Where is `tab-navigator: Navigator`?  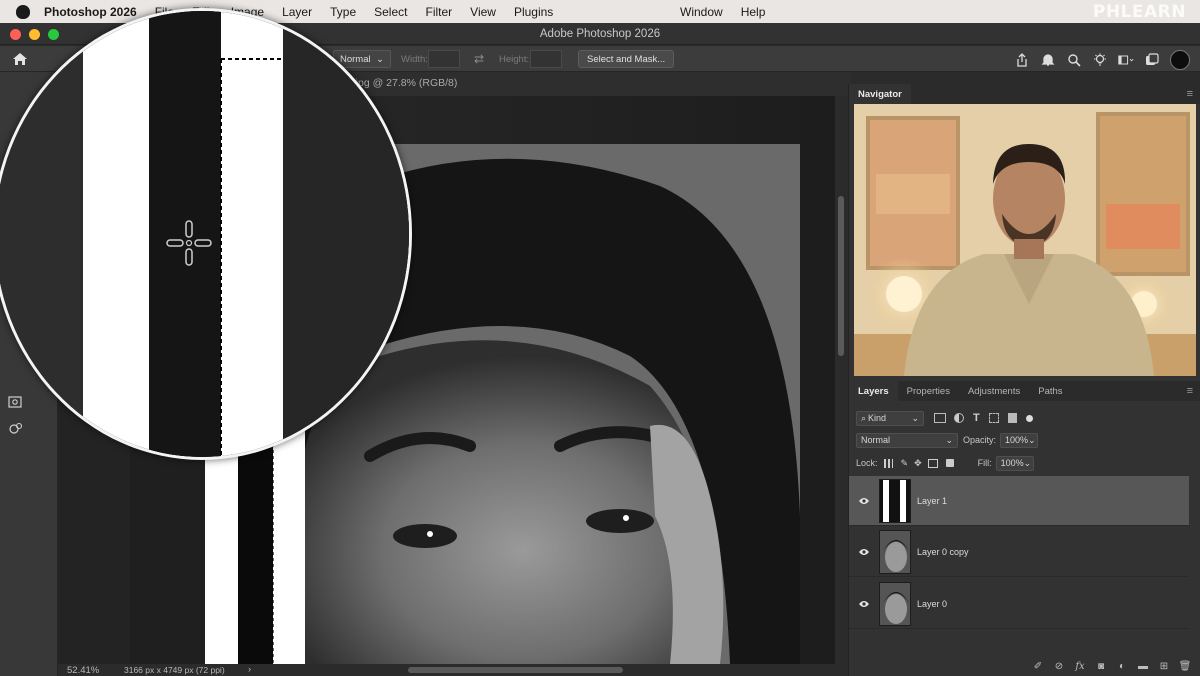 tab-navigator: Navigator is located at coordinates (880, 94).